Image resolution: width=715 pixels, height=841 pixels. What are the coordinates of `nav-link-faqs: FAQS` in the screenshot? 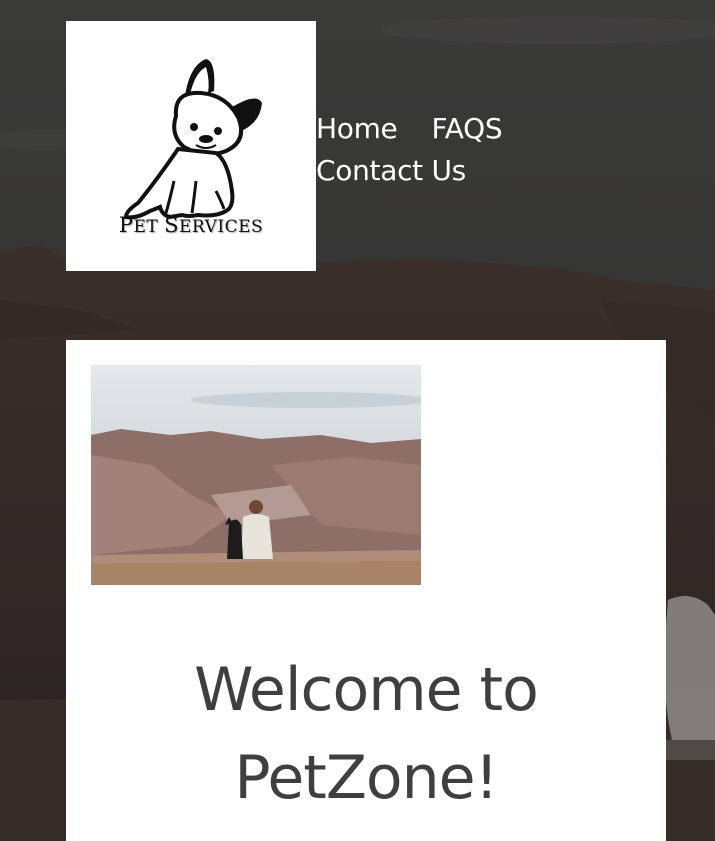 It's located at (467, 129).